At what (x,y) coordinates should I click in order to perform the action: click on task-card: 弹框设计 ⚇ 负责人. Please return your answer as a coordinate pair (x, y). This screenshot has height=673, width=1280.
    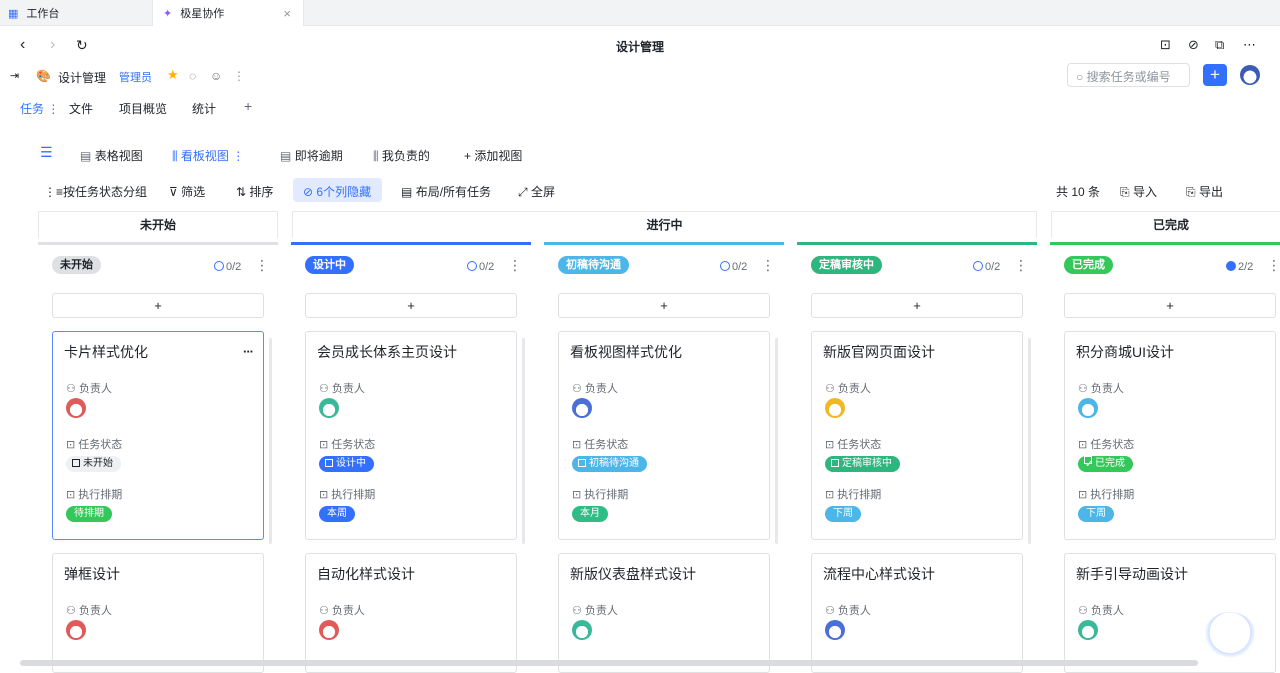
    Looking at the image, I should click on (158, 613).